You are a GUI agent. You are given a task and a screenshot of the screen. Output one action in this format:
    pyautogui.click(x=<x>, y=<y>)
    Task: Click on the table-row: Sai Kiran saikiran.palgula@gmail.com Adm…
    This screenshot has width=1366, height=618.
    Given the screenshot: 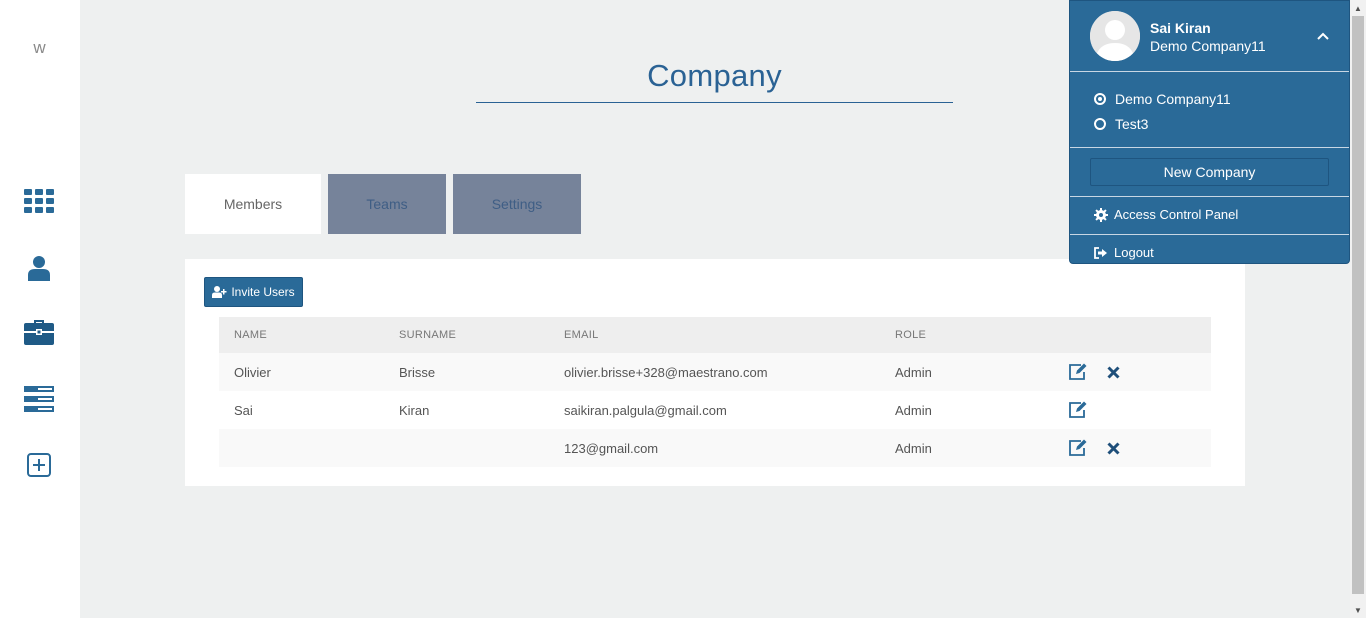 What is the action you would take?
    pyautogui.click(x=715, y=410)
    